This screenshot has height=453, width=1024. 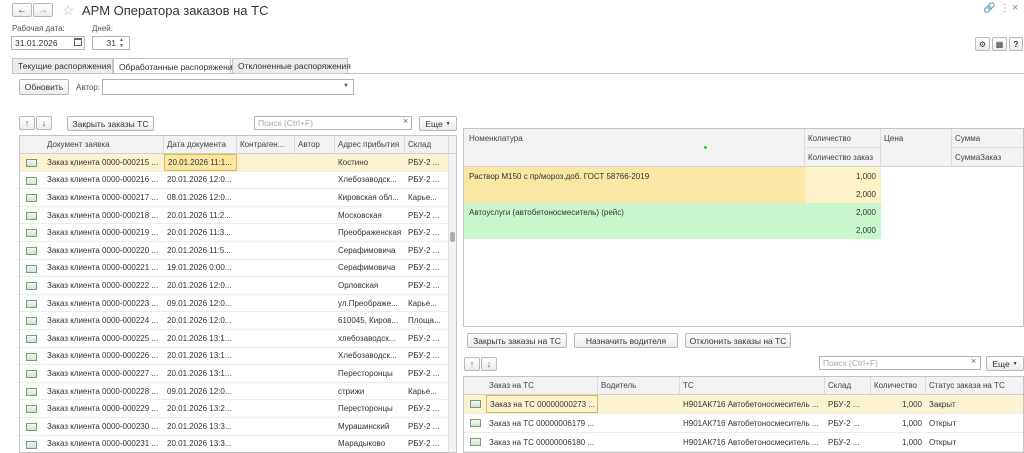 What do you see at coordinates (438, 123) in the screenshot?
I see `left-more-button: Еще ▼` at bounding box center [438, 123].